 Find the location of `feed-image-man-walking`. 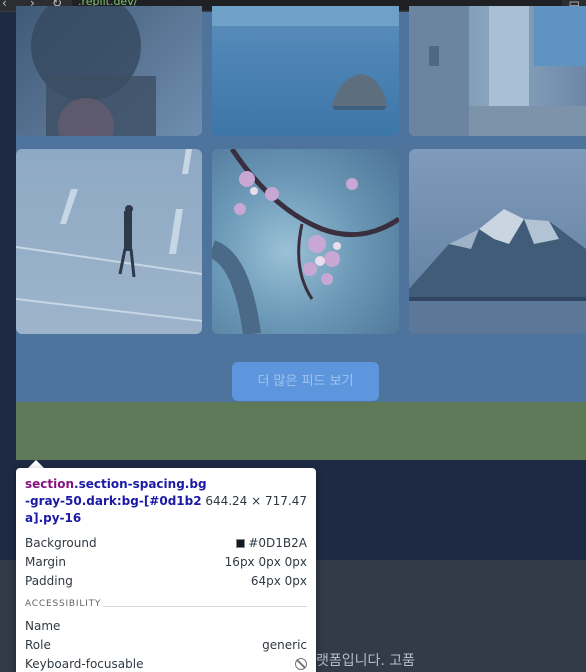

feed-image-man-walking is located at coordinates (109, 241).